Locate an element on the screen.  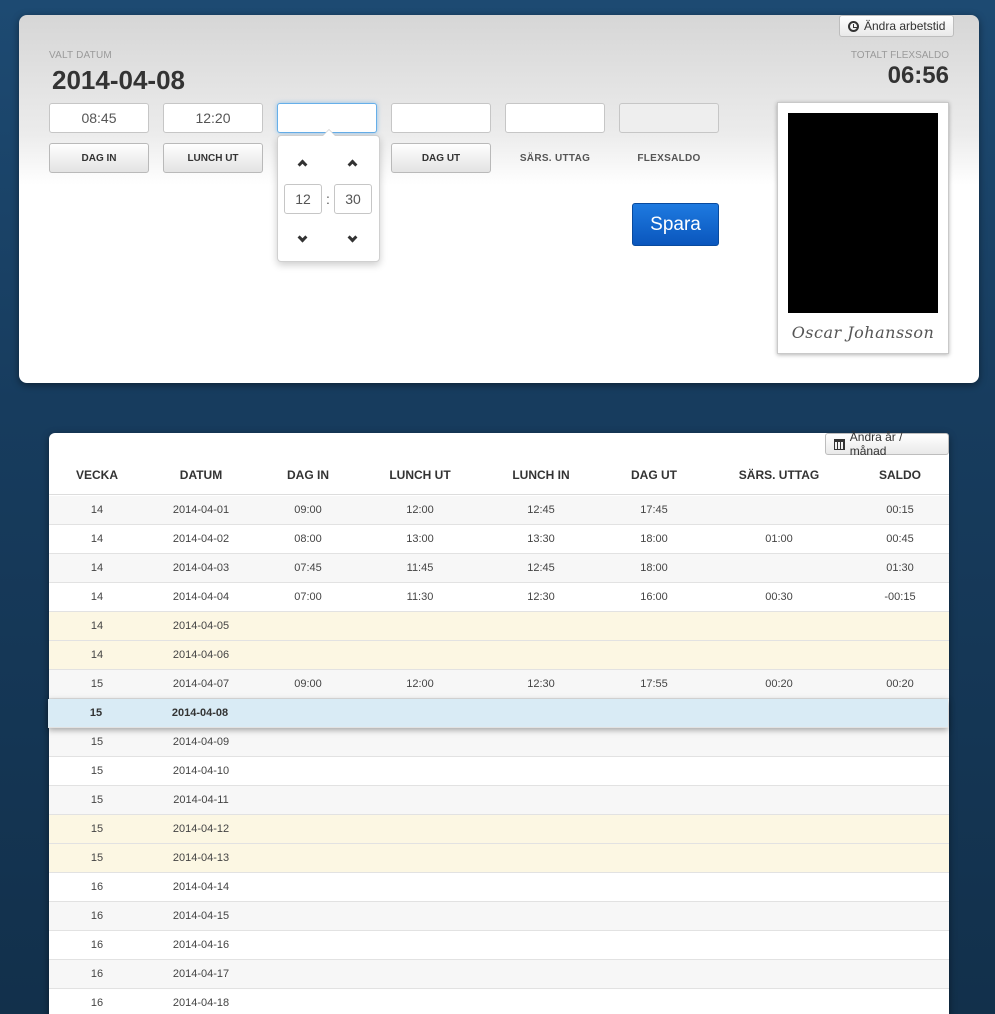
table-row: 15 2014-04-13 is located at coordinates (499, 858).